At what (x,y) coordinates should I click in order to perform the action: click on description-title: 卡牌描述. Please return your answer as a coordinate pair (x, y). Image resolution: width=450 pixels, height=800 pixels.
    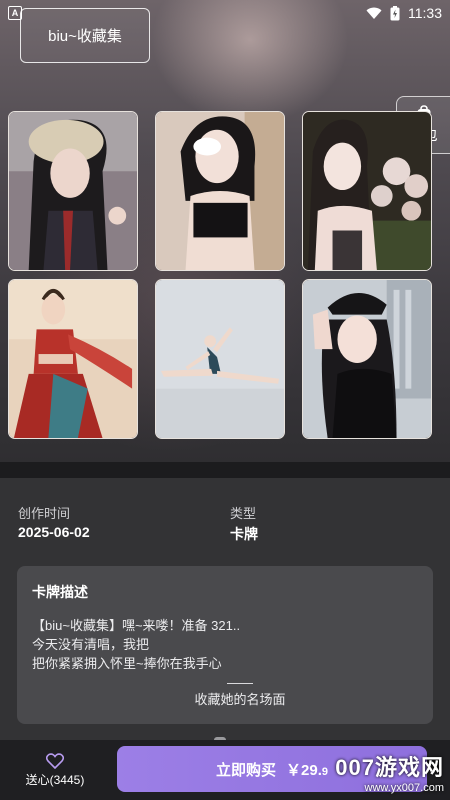
    Looking at the image, I should click on (60, 592).